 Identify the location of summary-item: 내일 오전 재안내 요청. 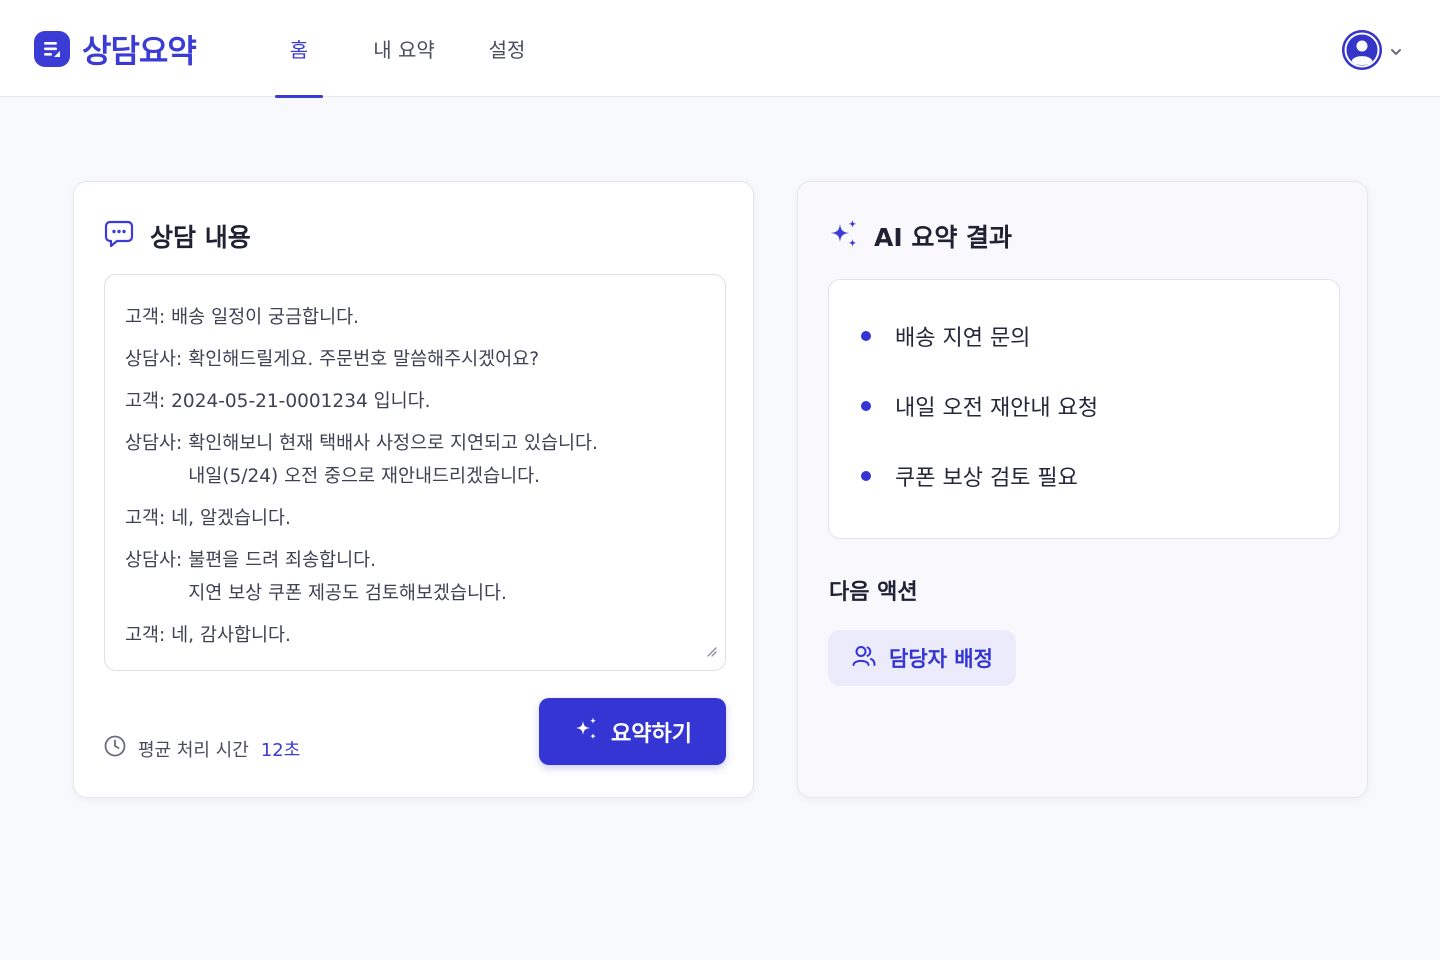
(1084, 406).